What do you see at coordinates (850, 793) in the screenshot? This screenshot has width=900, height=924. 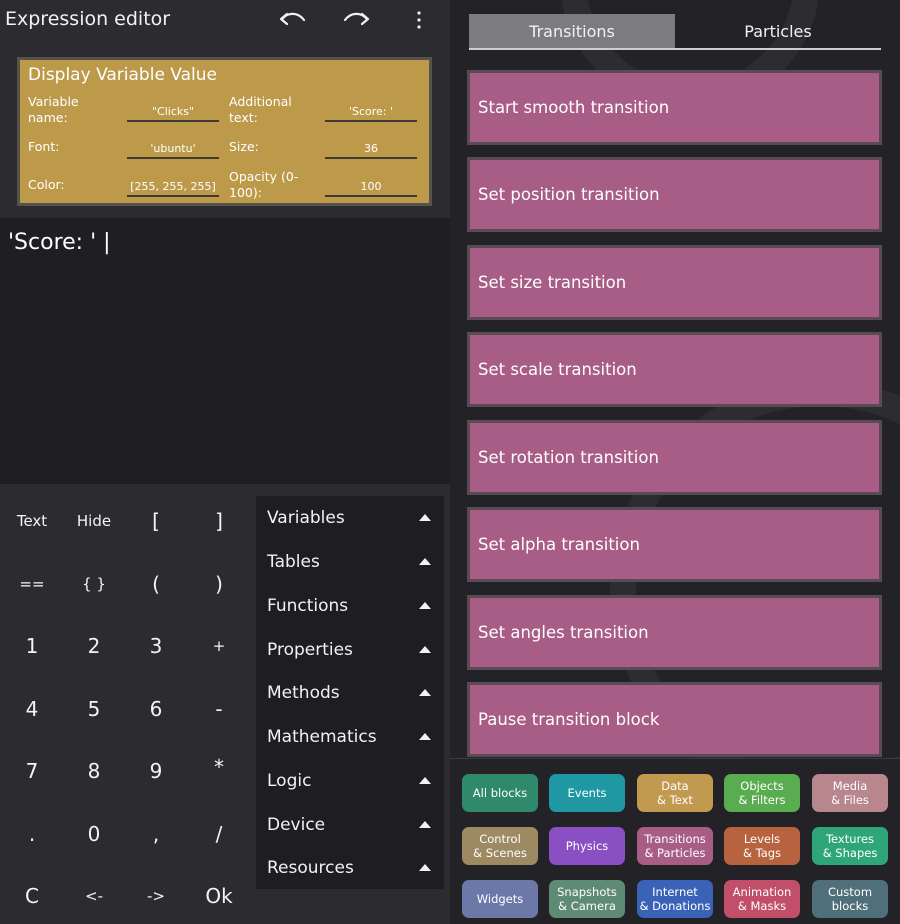 I see `palette-media-files: Media & Files` at bounding box center [850, 793].